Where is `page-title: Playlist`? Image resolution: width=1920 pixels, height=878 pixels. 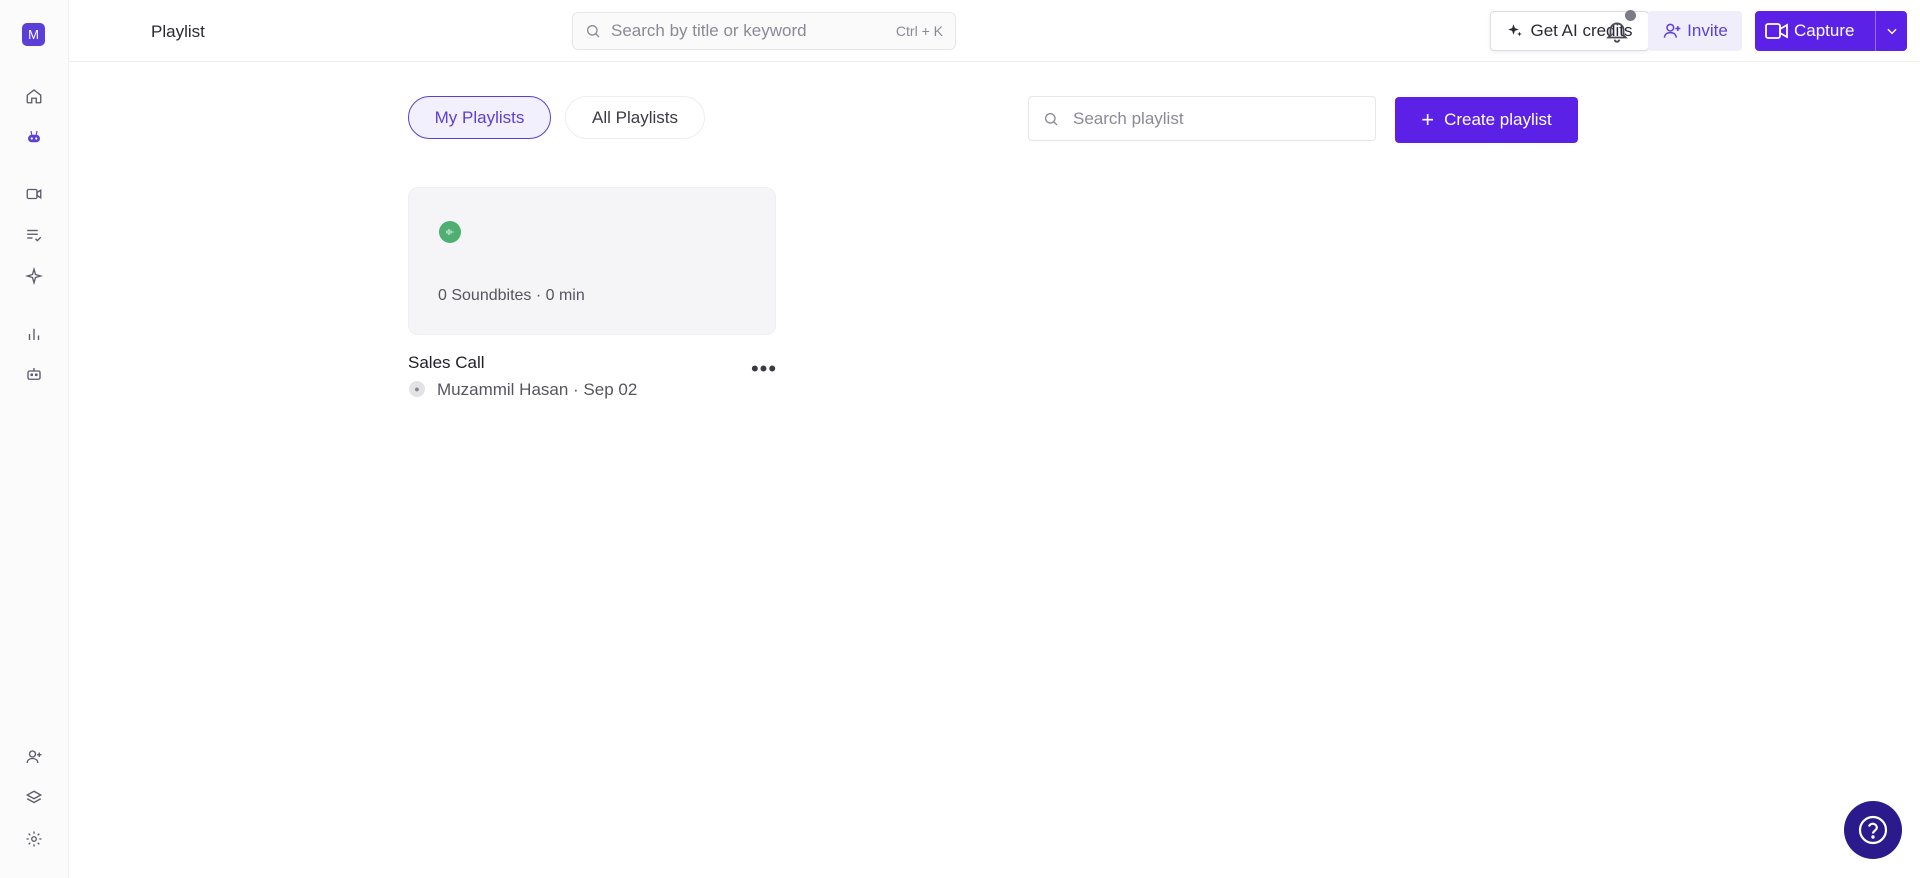 page-title: Playlist is located at coordinates (178, 31).